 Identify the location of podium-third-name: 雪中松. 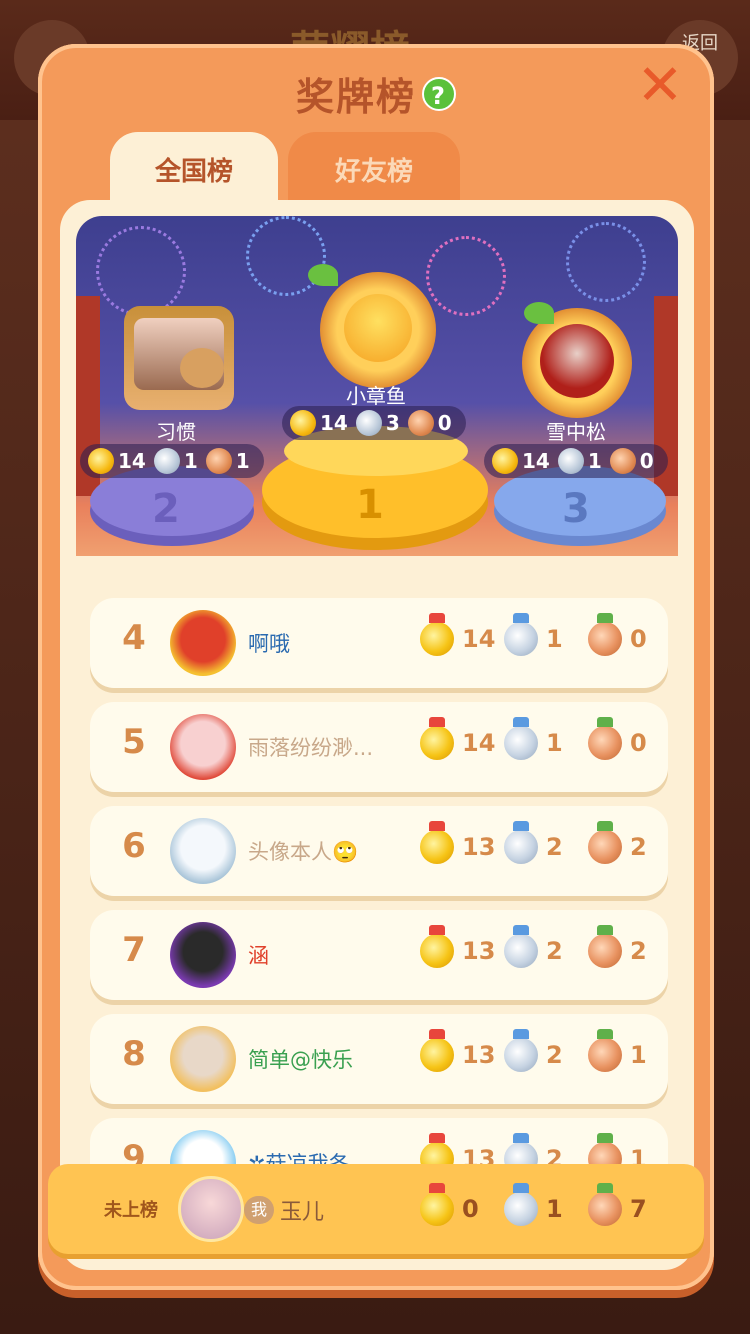
(576, 432).